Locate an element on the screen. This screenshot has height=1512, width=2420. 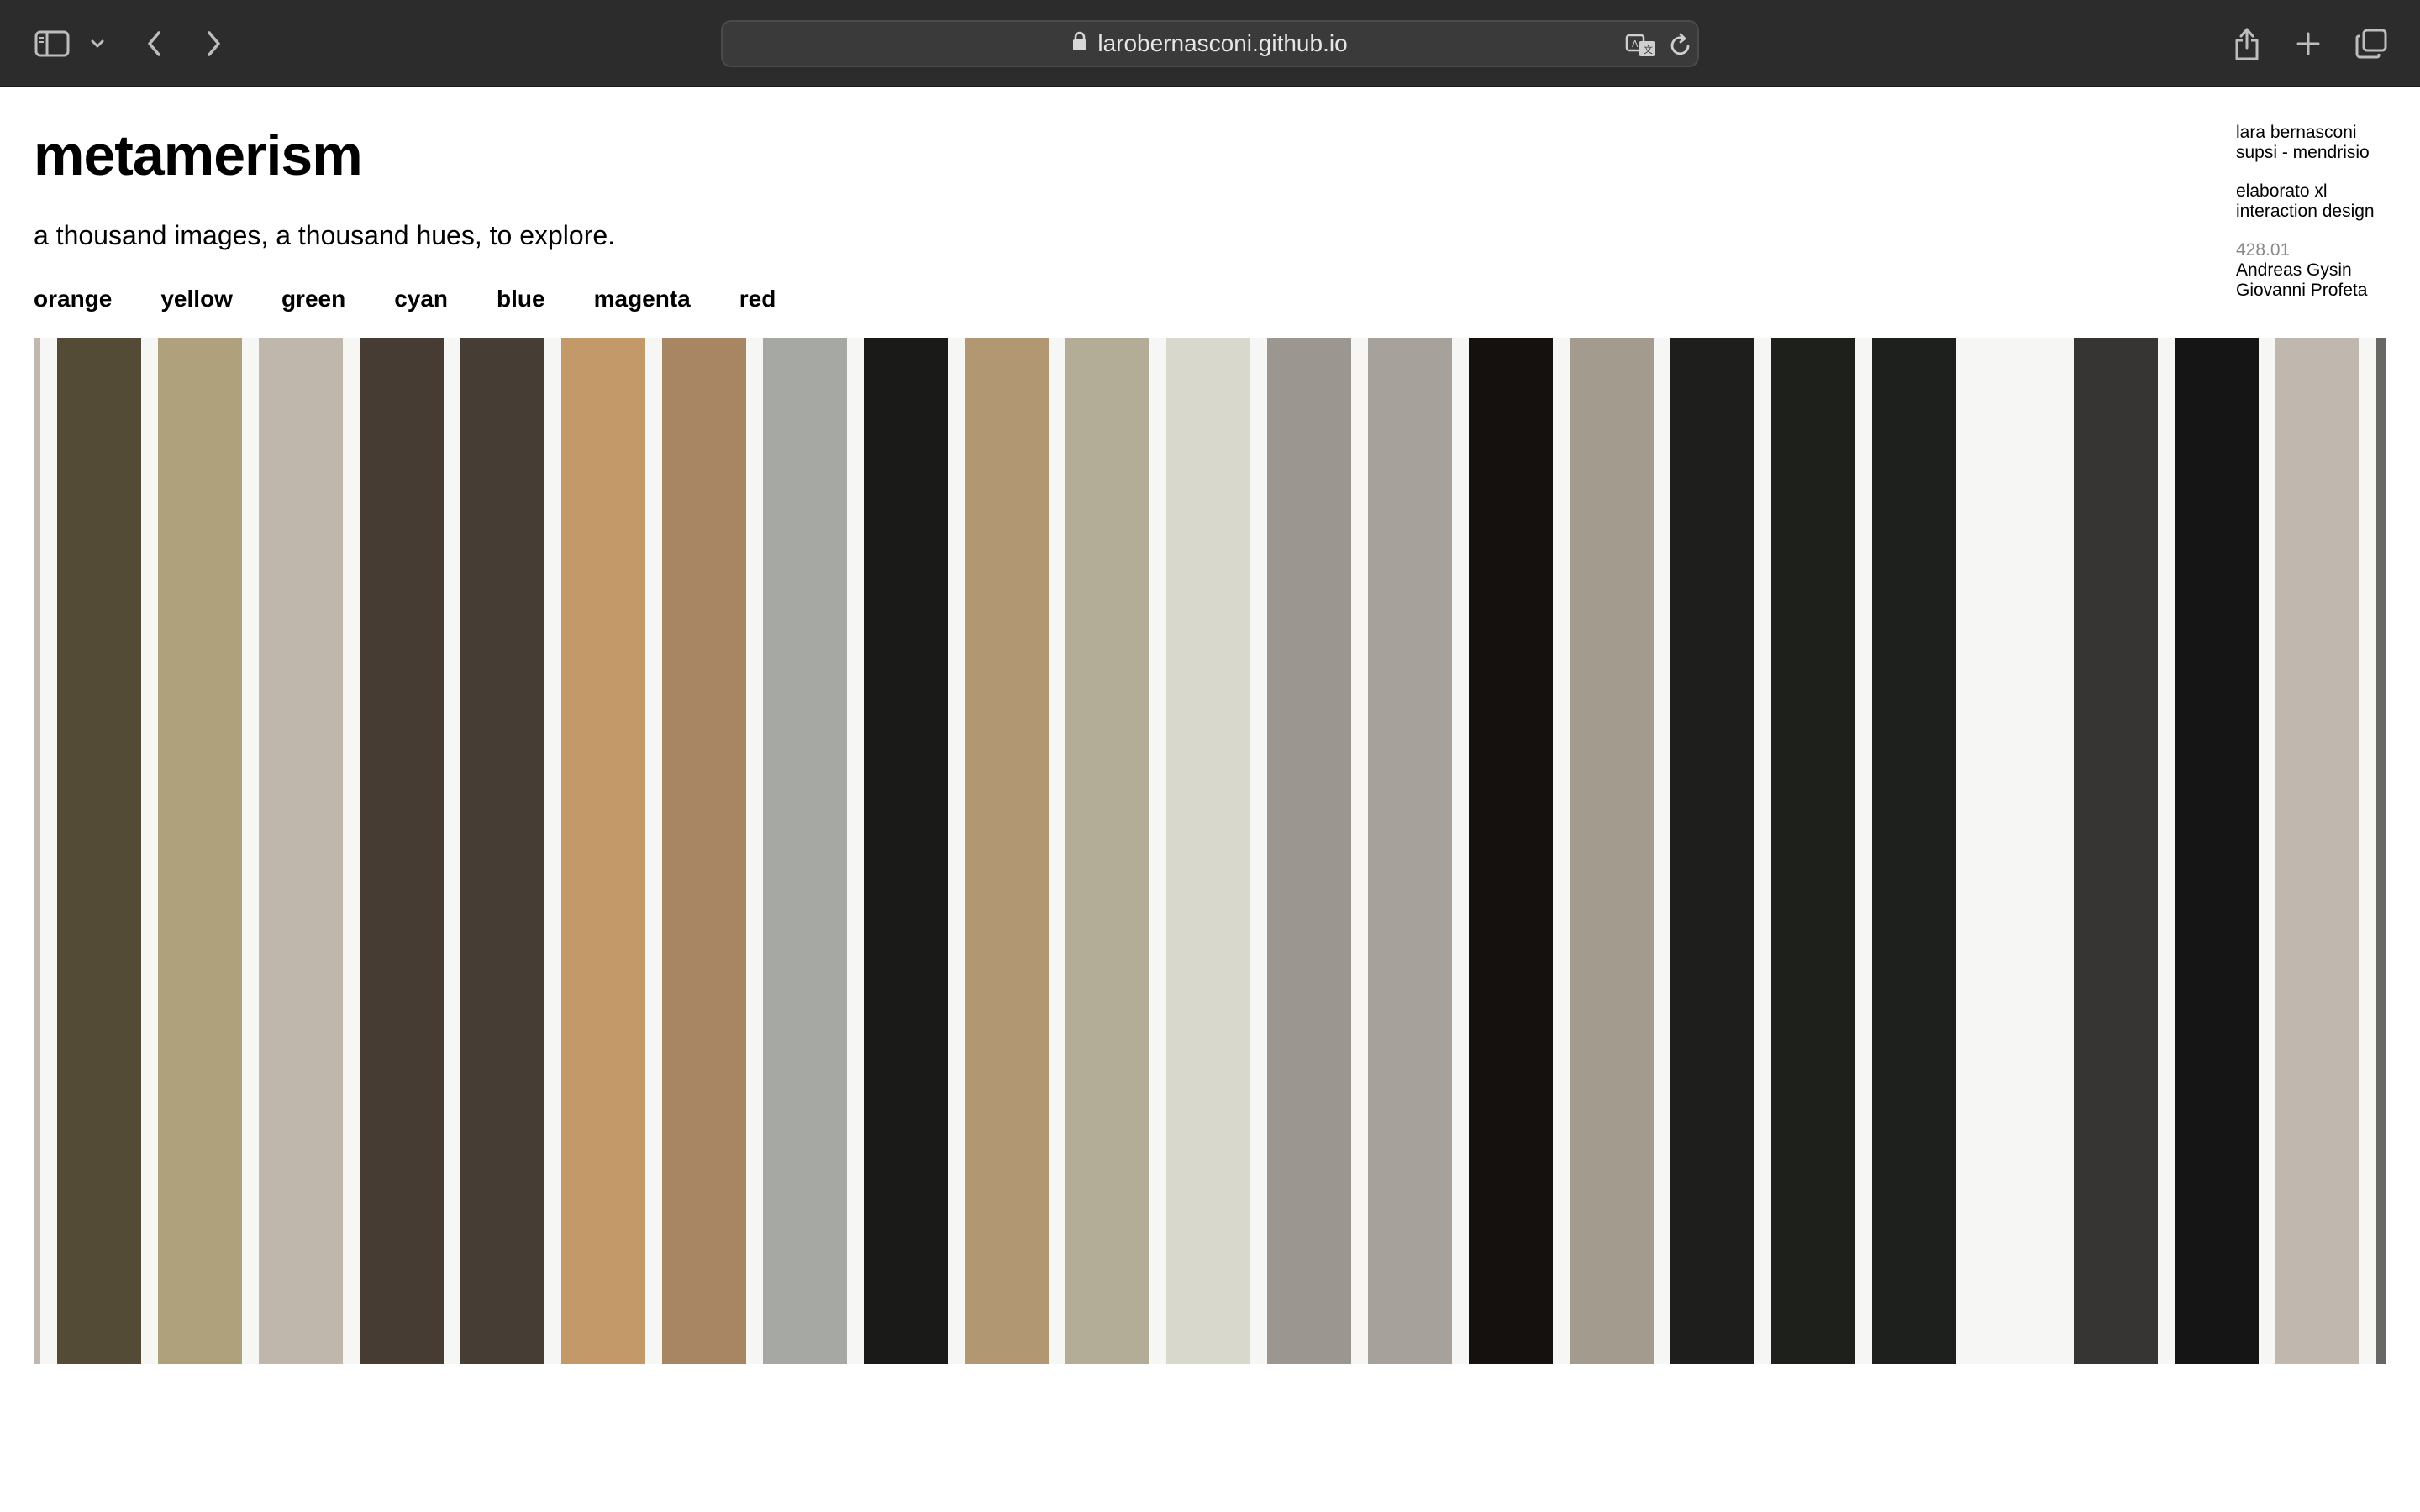
tab-overview-icon is located at coordinates (2371, 43).